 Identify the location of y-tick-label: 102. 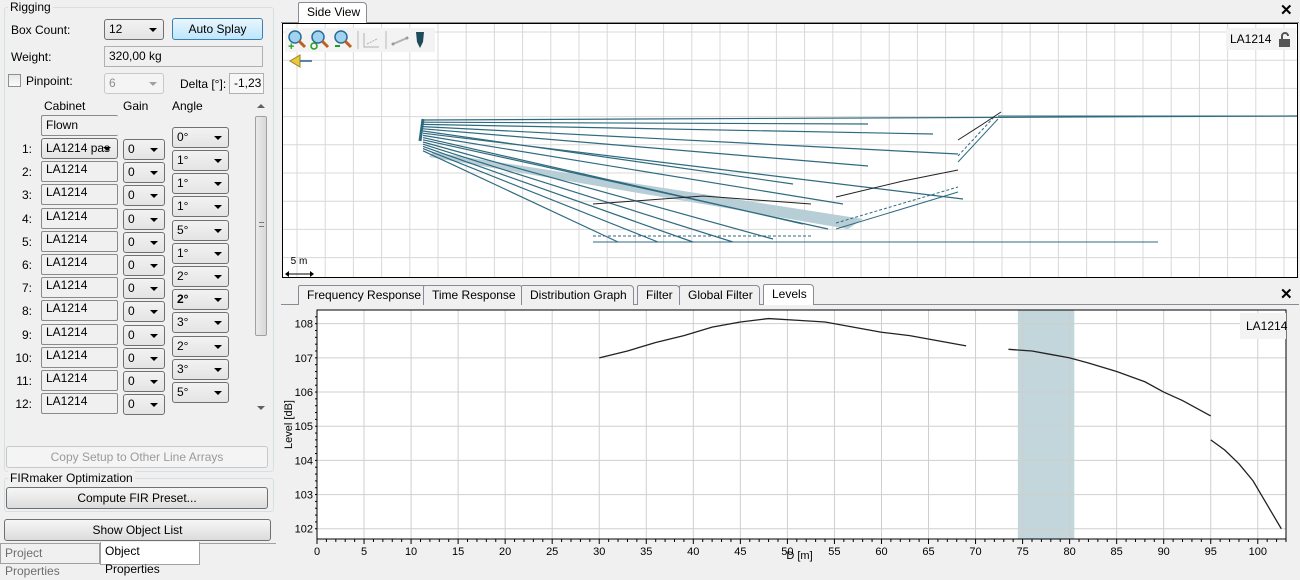
(304, 530).